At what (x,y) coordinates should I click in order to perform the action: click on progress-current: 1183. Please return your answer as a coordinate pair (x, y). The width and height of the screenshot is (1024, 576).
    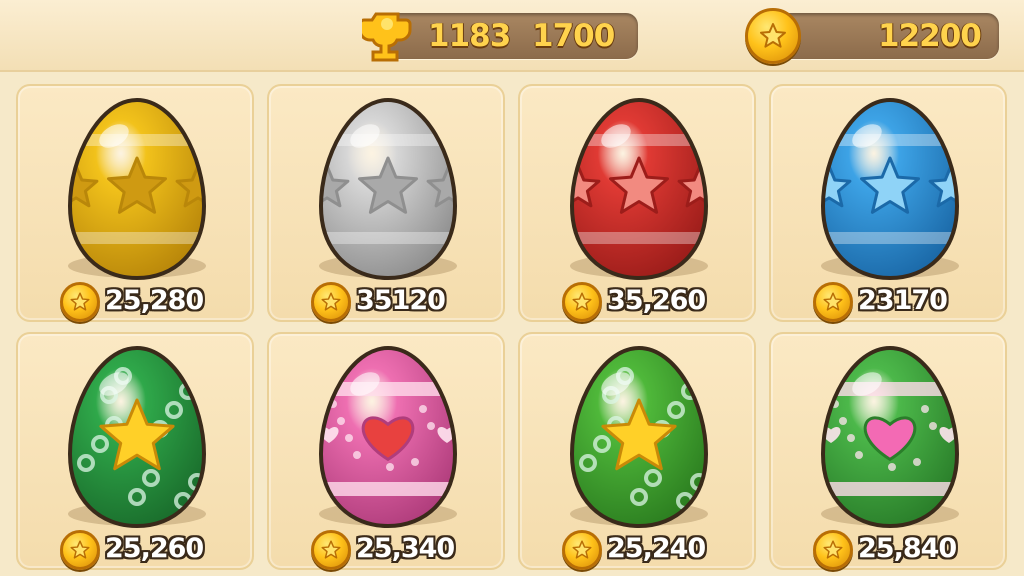
    Looking at the image, I should click on (469, 36).